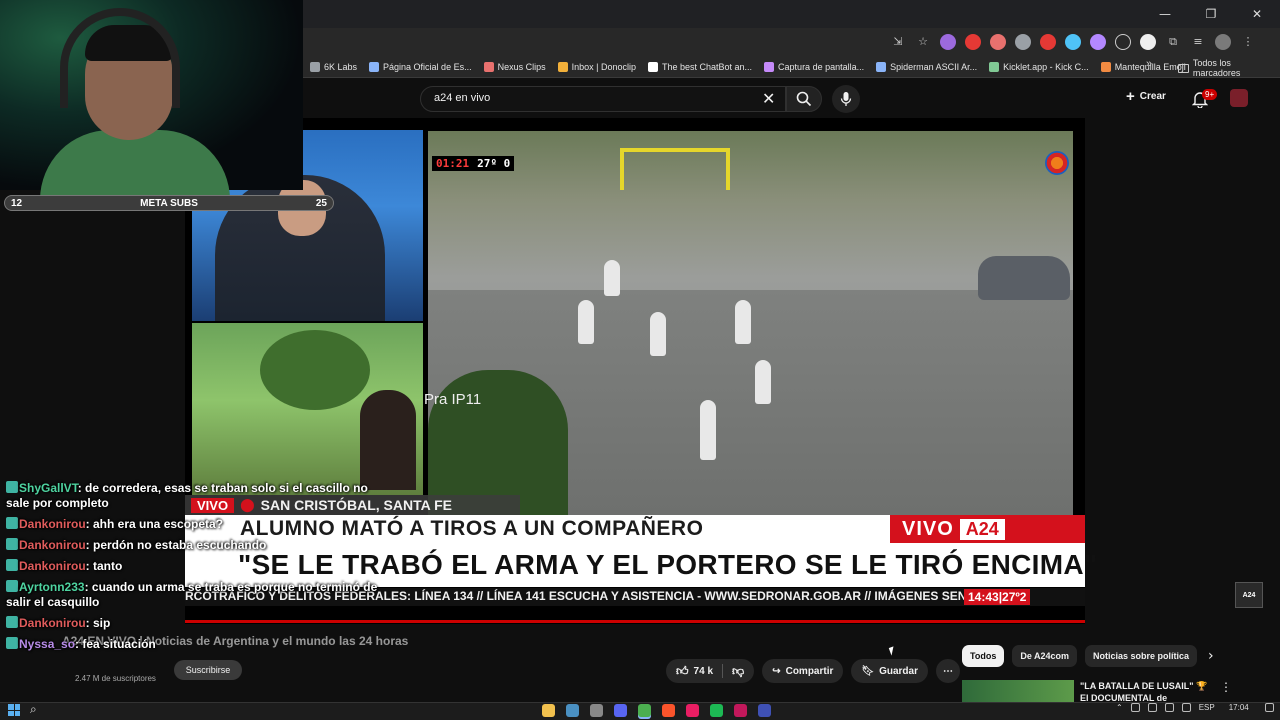 The height and width of the screenshot is (720, 1280). I want to click on filter-chip: Noticias sobre política, so click(1141, 656).